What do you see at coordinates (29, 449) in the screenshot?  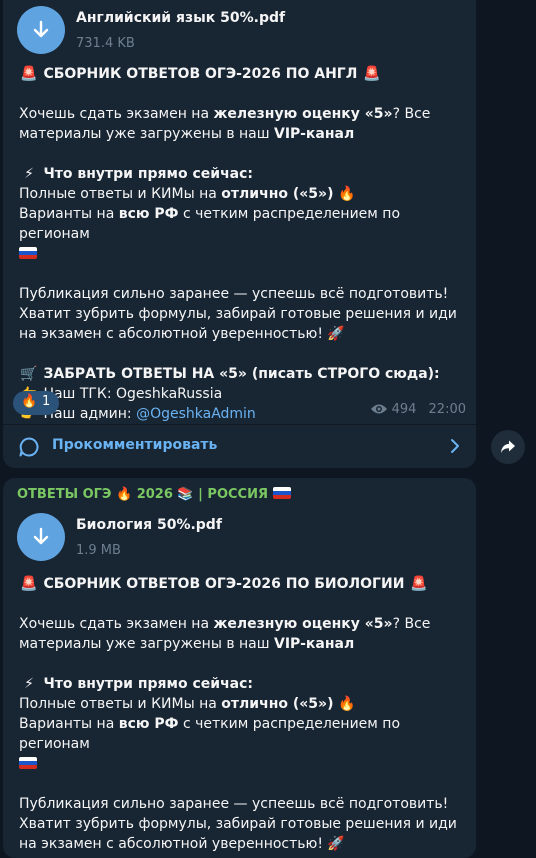 I see `comment-icon` at bounding box center [29, 449].